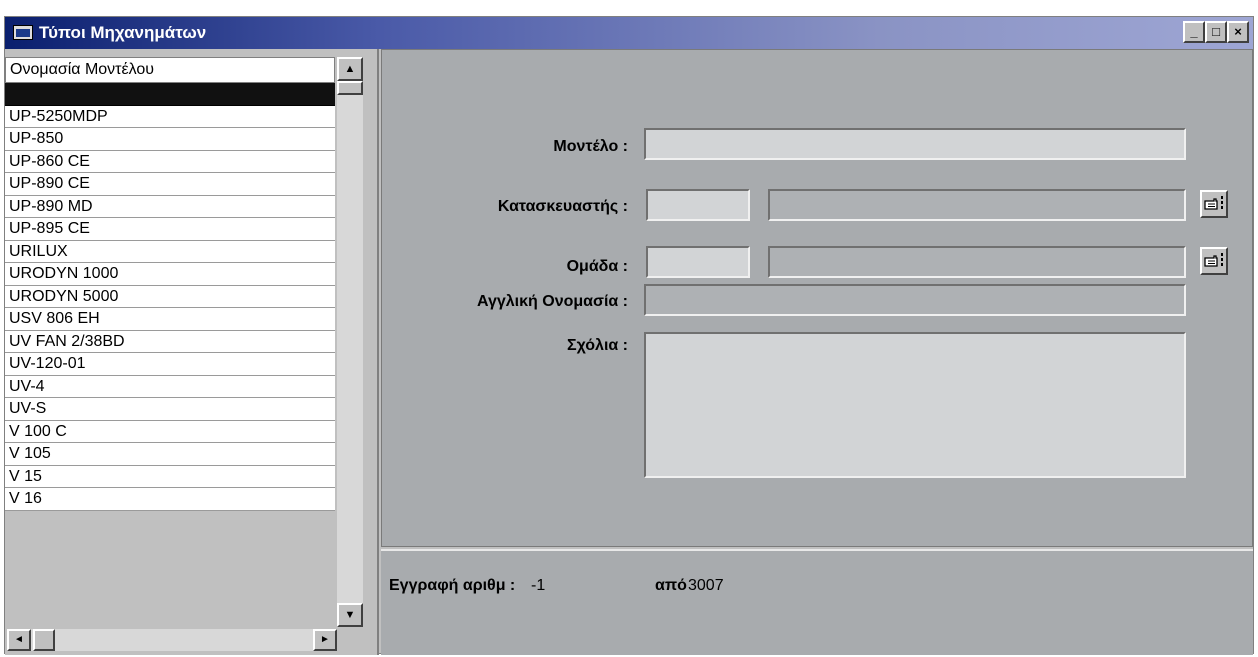  What do you see at coordinates (350, 69) in the screenshot?
I see `scroll-up-button: ▲` at bounding box center [350, 69].